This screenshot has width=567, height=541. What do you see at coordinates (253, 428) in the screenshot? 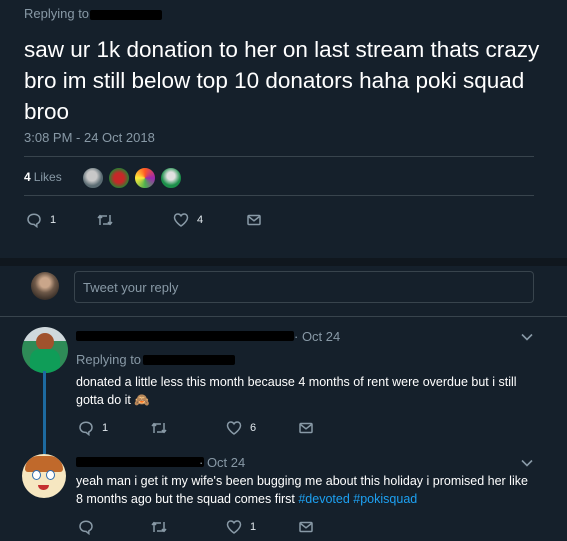
I see `like-count: 6` at bounding box center [253, 428].